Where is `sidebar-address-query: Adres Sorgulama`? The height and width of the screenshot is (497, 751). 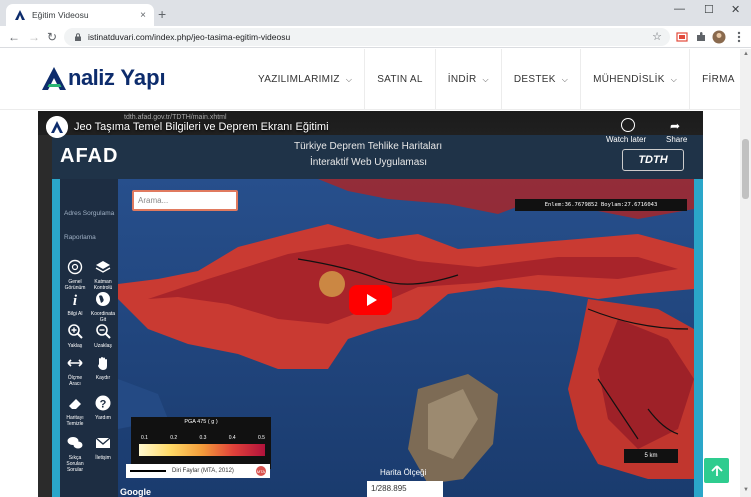 sidebar-address-query: Adres Sorgulama is located at coordinates (89, 213).